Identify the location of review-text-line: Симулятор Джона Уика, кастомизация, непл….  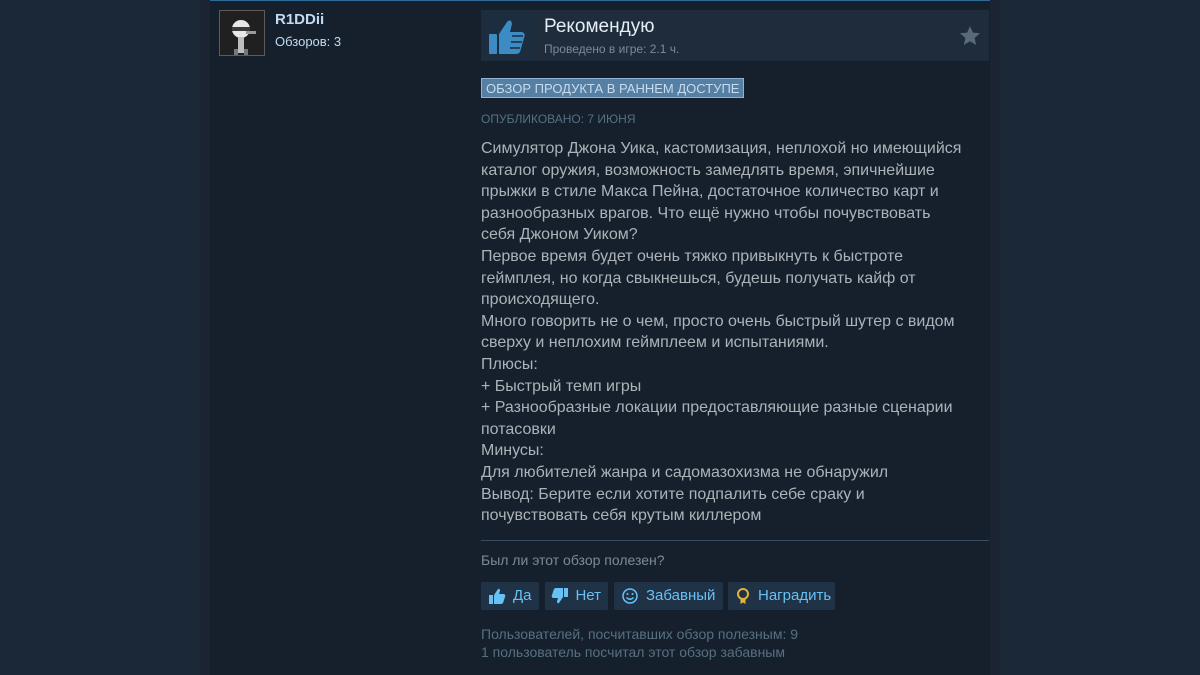
(721, 148).